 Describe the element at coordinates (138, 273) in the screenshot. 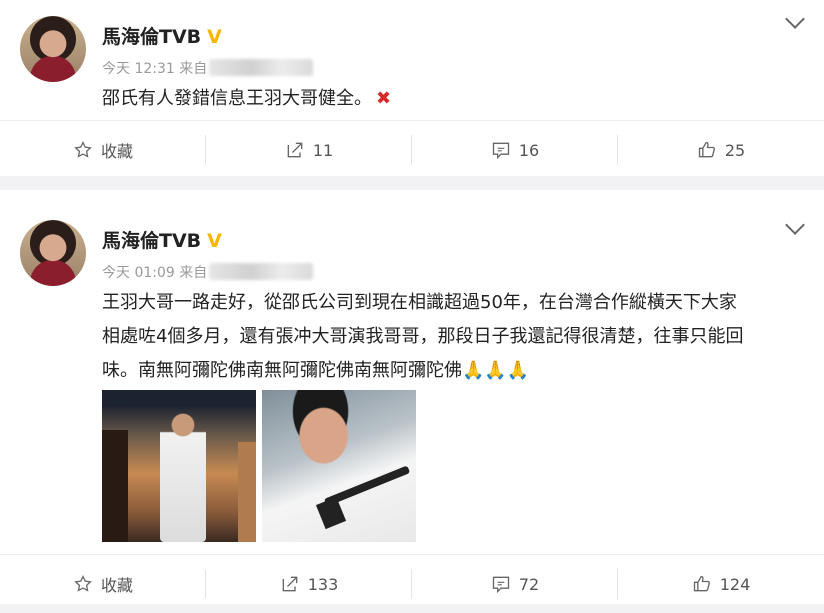

I see `post-time: 今天 01:09` at that location.